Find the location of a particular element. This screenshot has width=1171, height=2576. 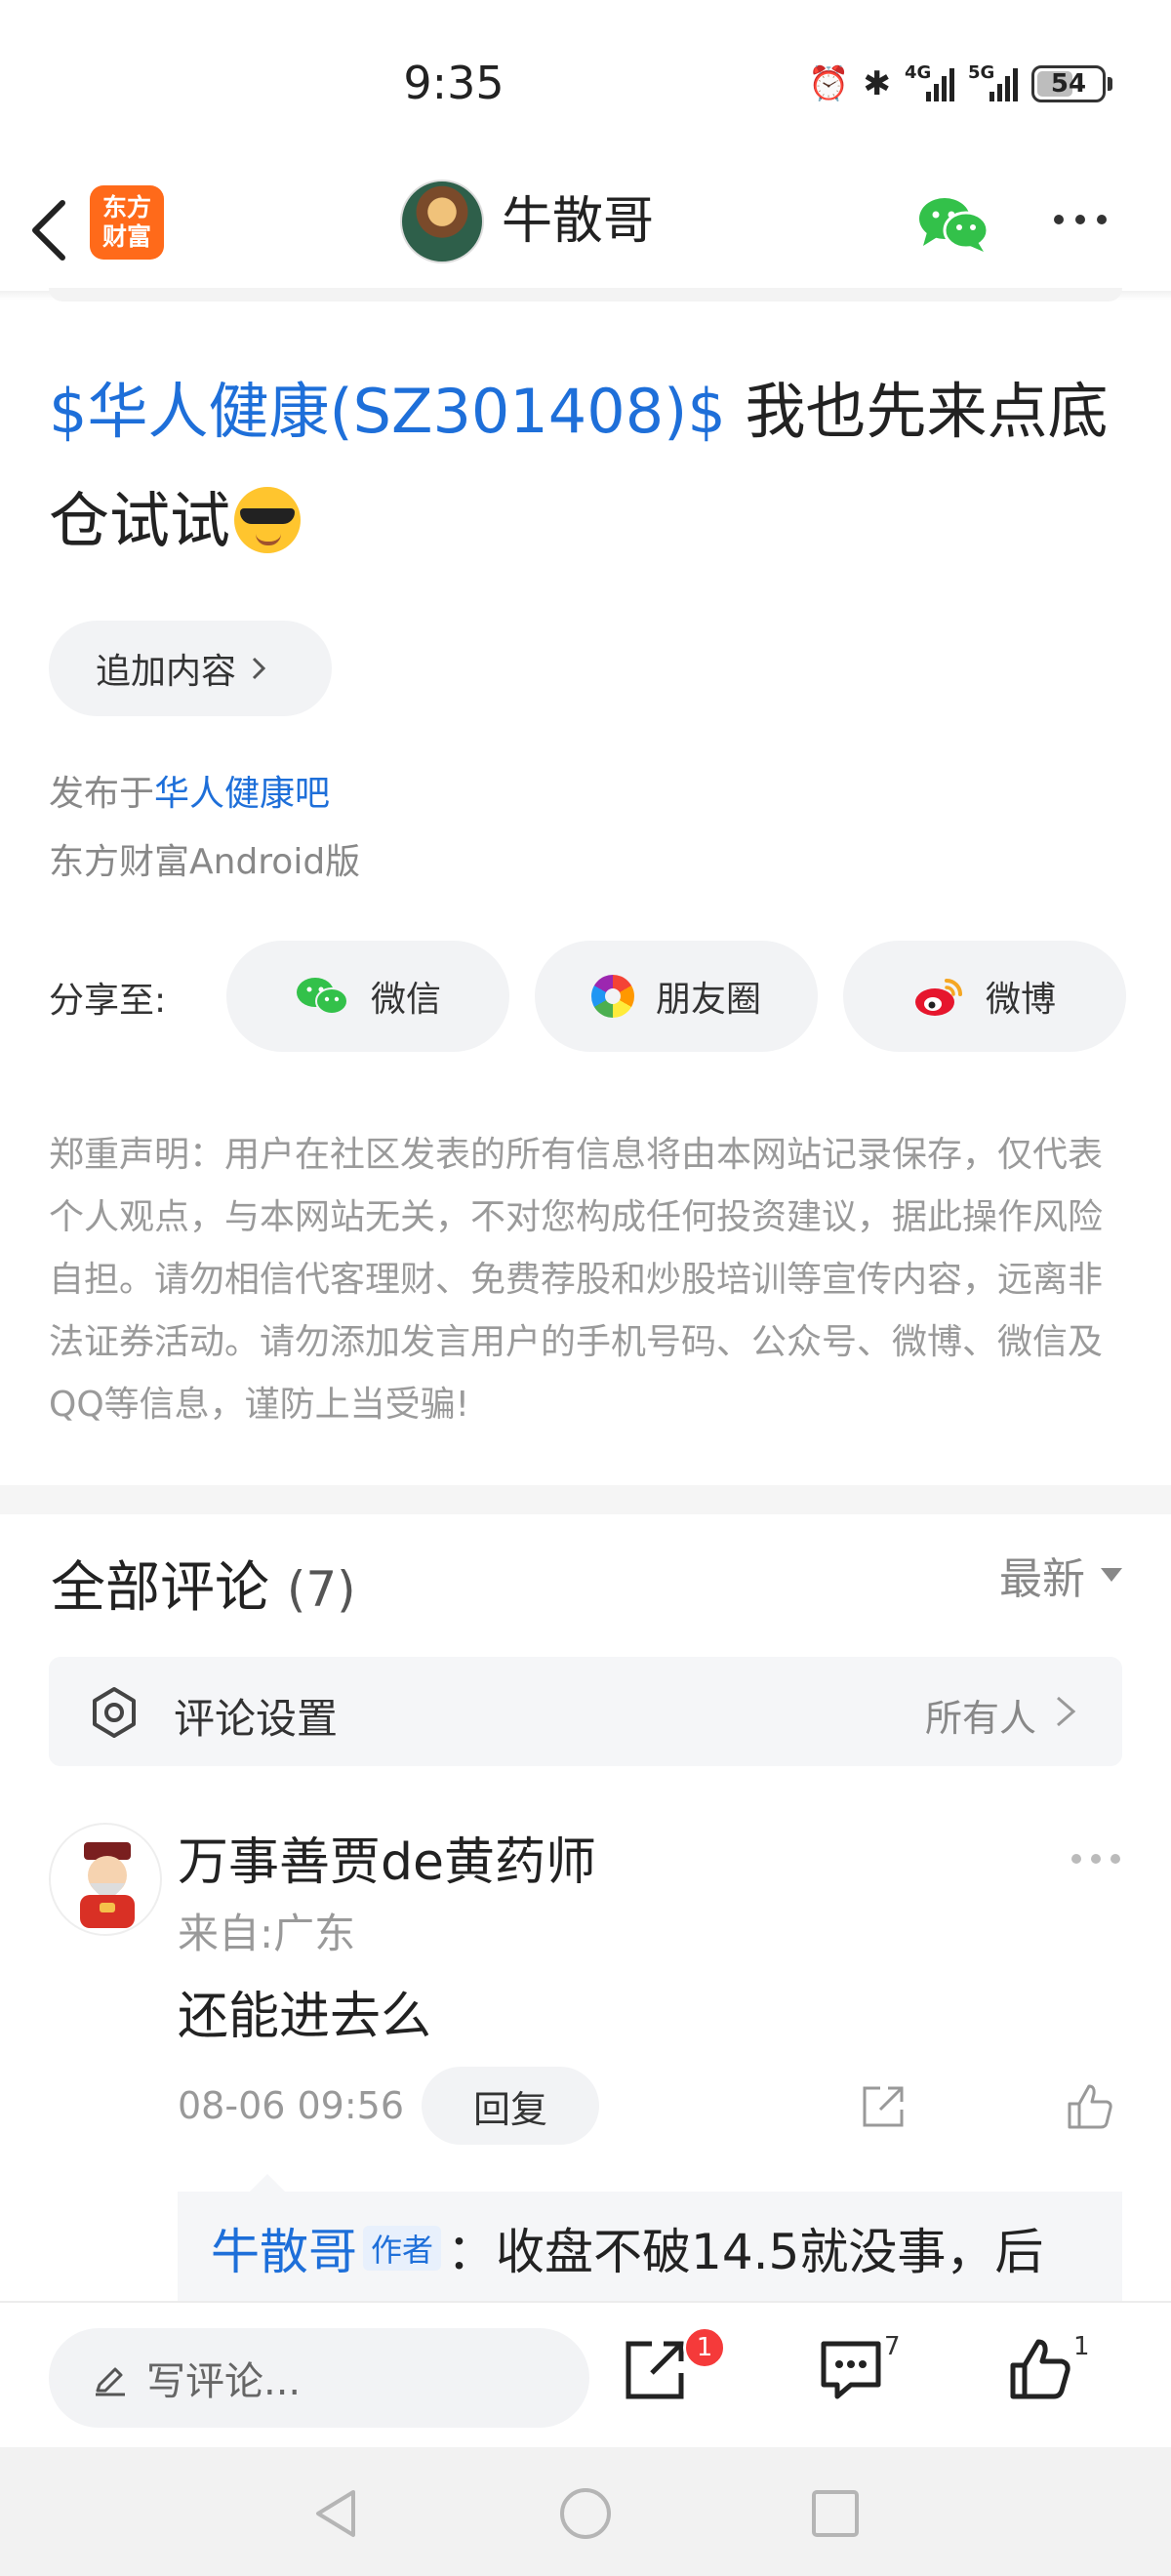

home-circle-icon is located at coordinates (585, 2513).